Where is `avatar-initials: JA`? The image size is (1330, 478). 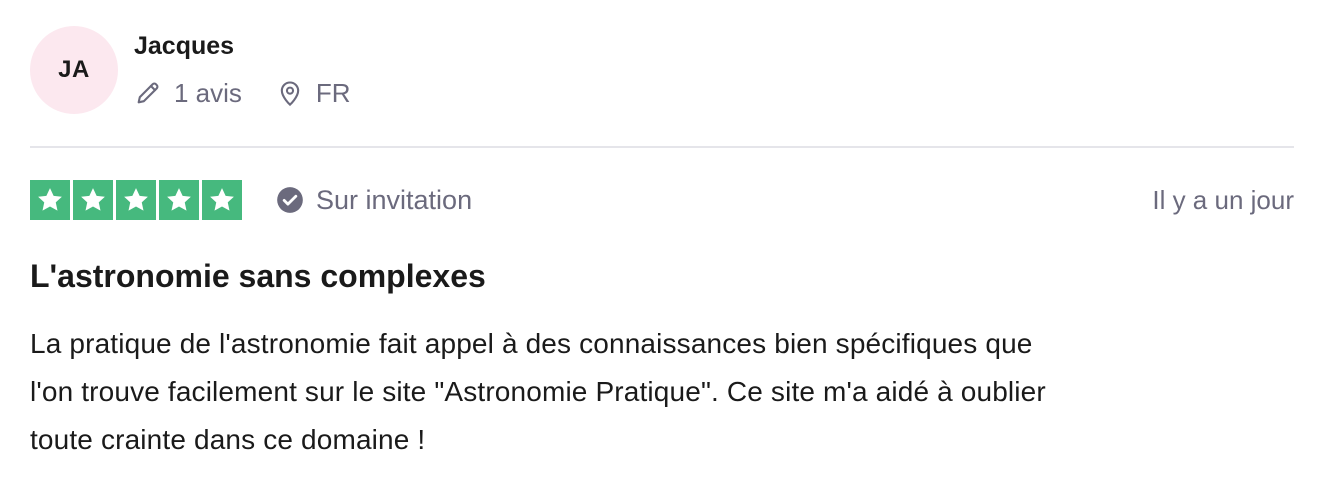 avatar-initials: JA is located at coordinates (74, 69).